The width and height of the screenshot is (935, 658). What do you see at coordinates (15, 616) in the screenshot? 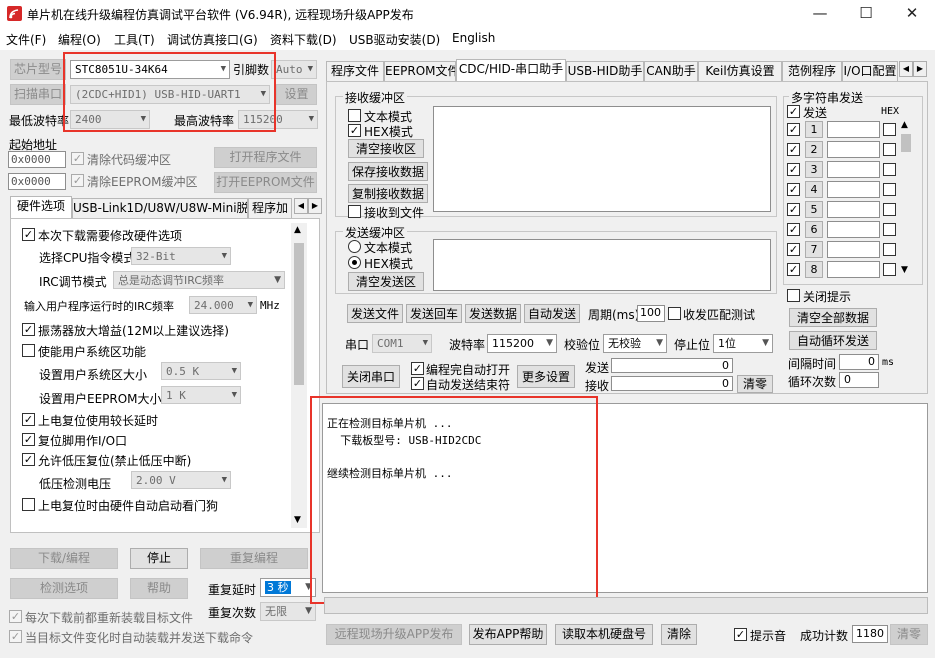
I see `reload-each-checkbox: ✓` at bounding box center [15, 616].